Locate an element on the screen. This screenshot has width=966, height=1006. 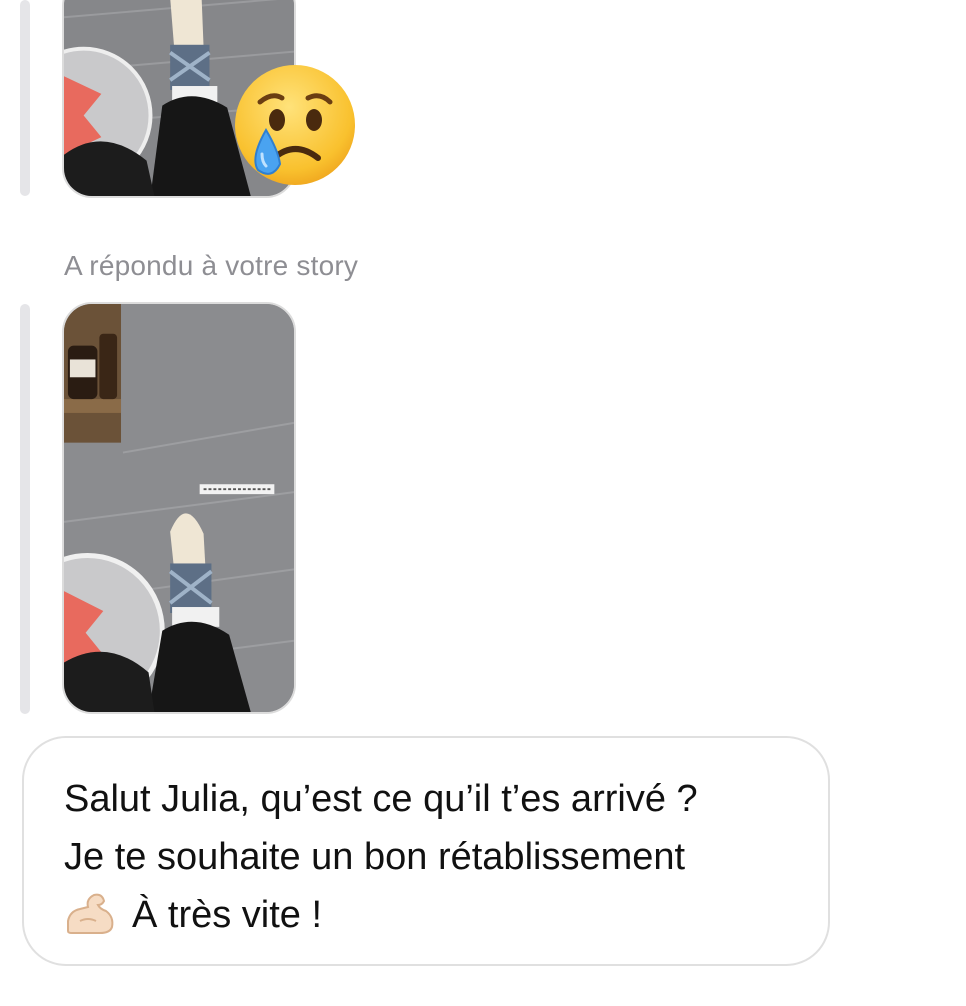
story-preview-thumbnail is located at coordinates (179, 508).